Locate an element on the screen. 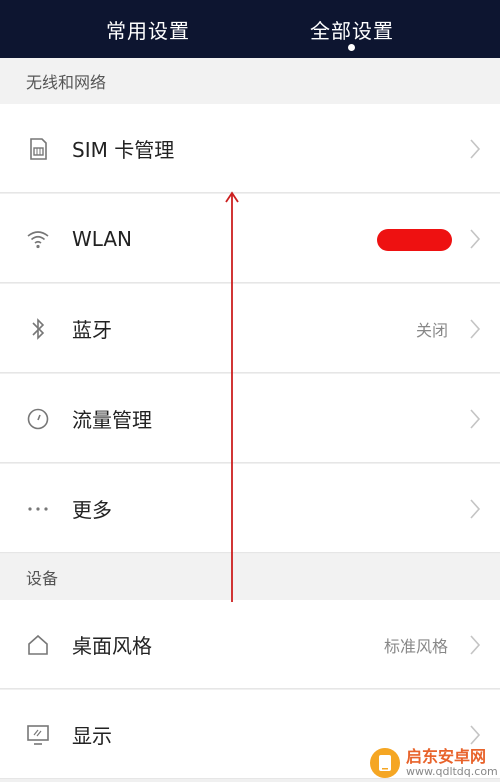  watermark: 启东安卓网 www.qdltdq.com is located at coordinates (435, 763).